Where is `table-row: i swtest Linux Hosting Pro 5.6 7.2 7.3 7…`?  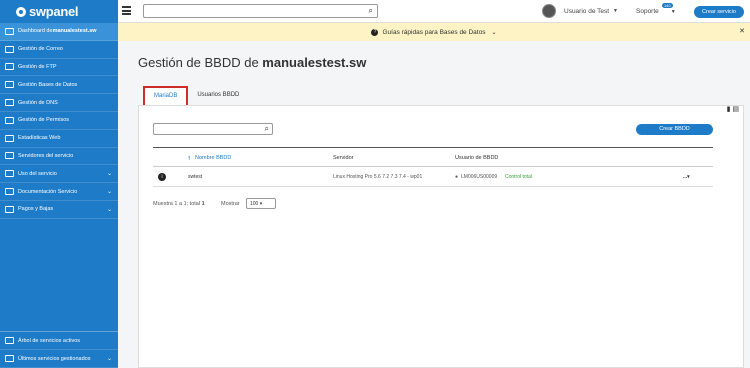
table-row: i swtest Linux Hosting Pro 5.6 7.2 7.3 7… is located at coordinates (433, 177).